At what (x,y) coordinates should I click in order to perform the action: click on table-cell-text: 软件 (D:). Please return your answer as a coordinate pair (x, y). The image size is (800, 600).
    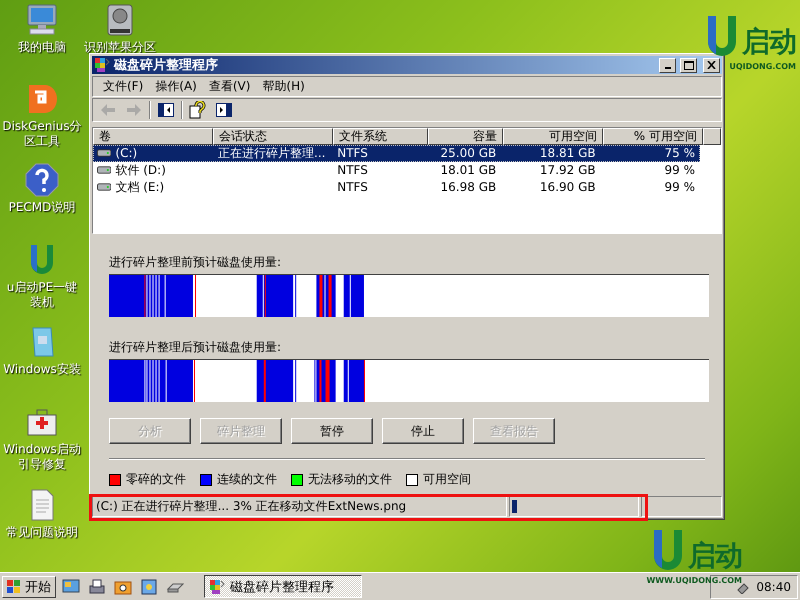
    Looking at the image, I should click on (140, 170).